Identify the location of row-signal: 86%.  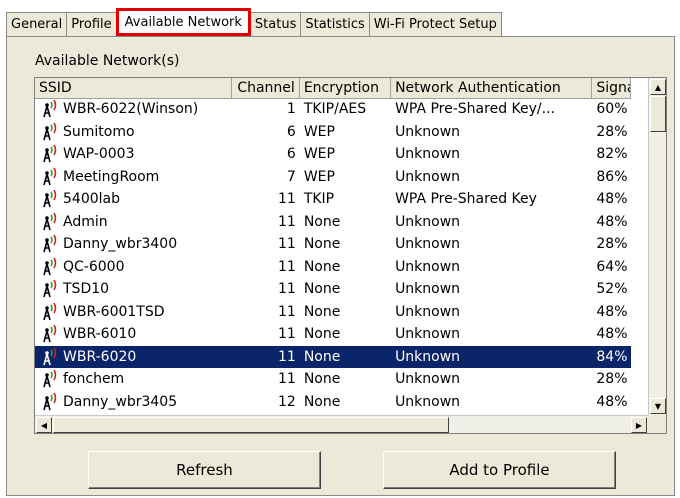
(612, 176).